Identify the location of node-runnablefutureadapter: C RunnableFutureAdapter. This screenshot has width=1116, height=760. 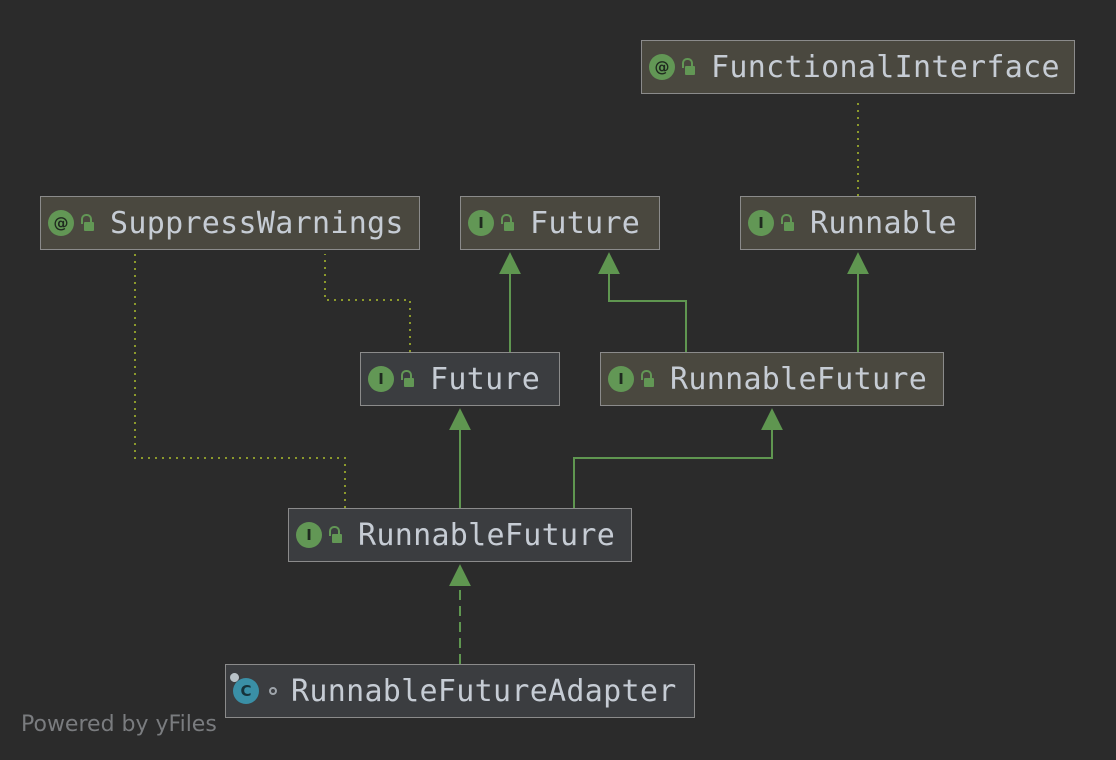
(460, 691).